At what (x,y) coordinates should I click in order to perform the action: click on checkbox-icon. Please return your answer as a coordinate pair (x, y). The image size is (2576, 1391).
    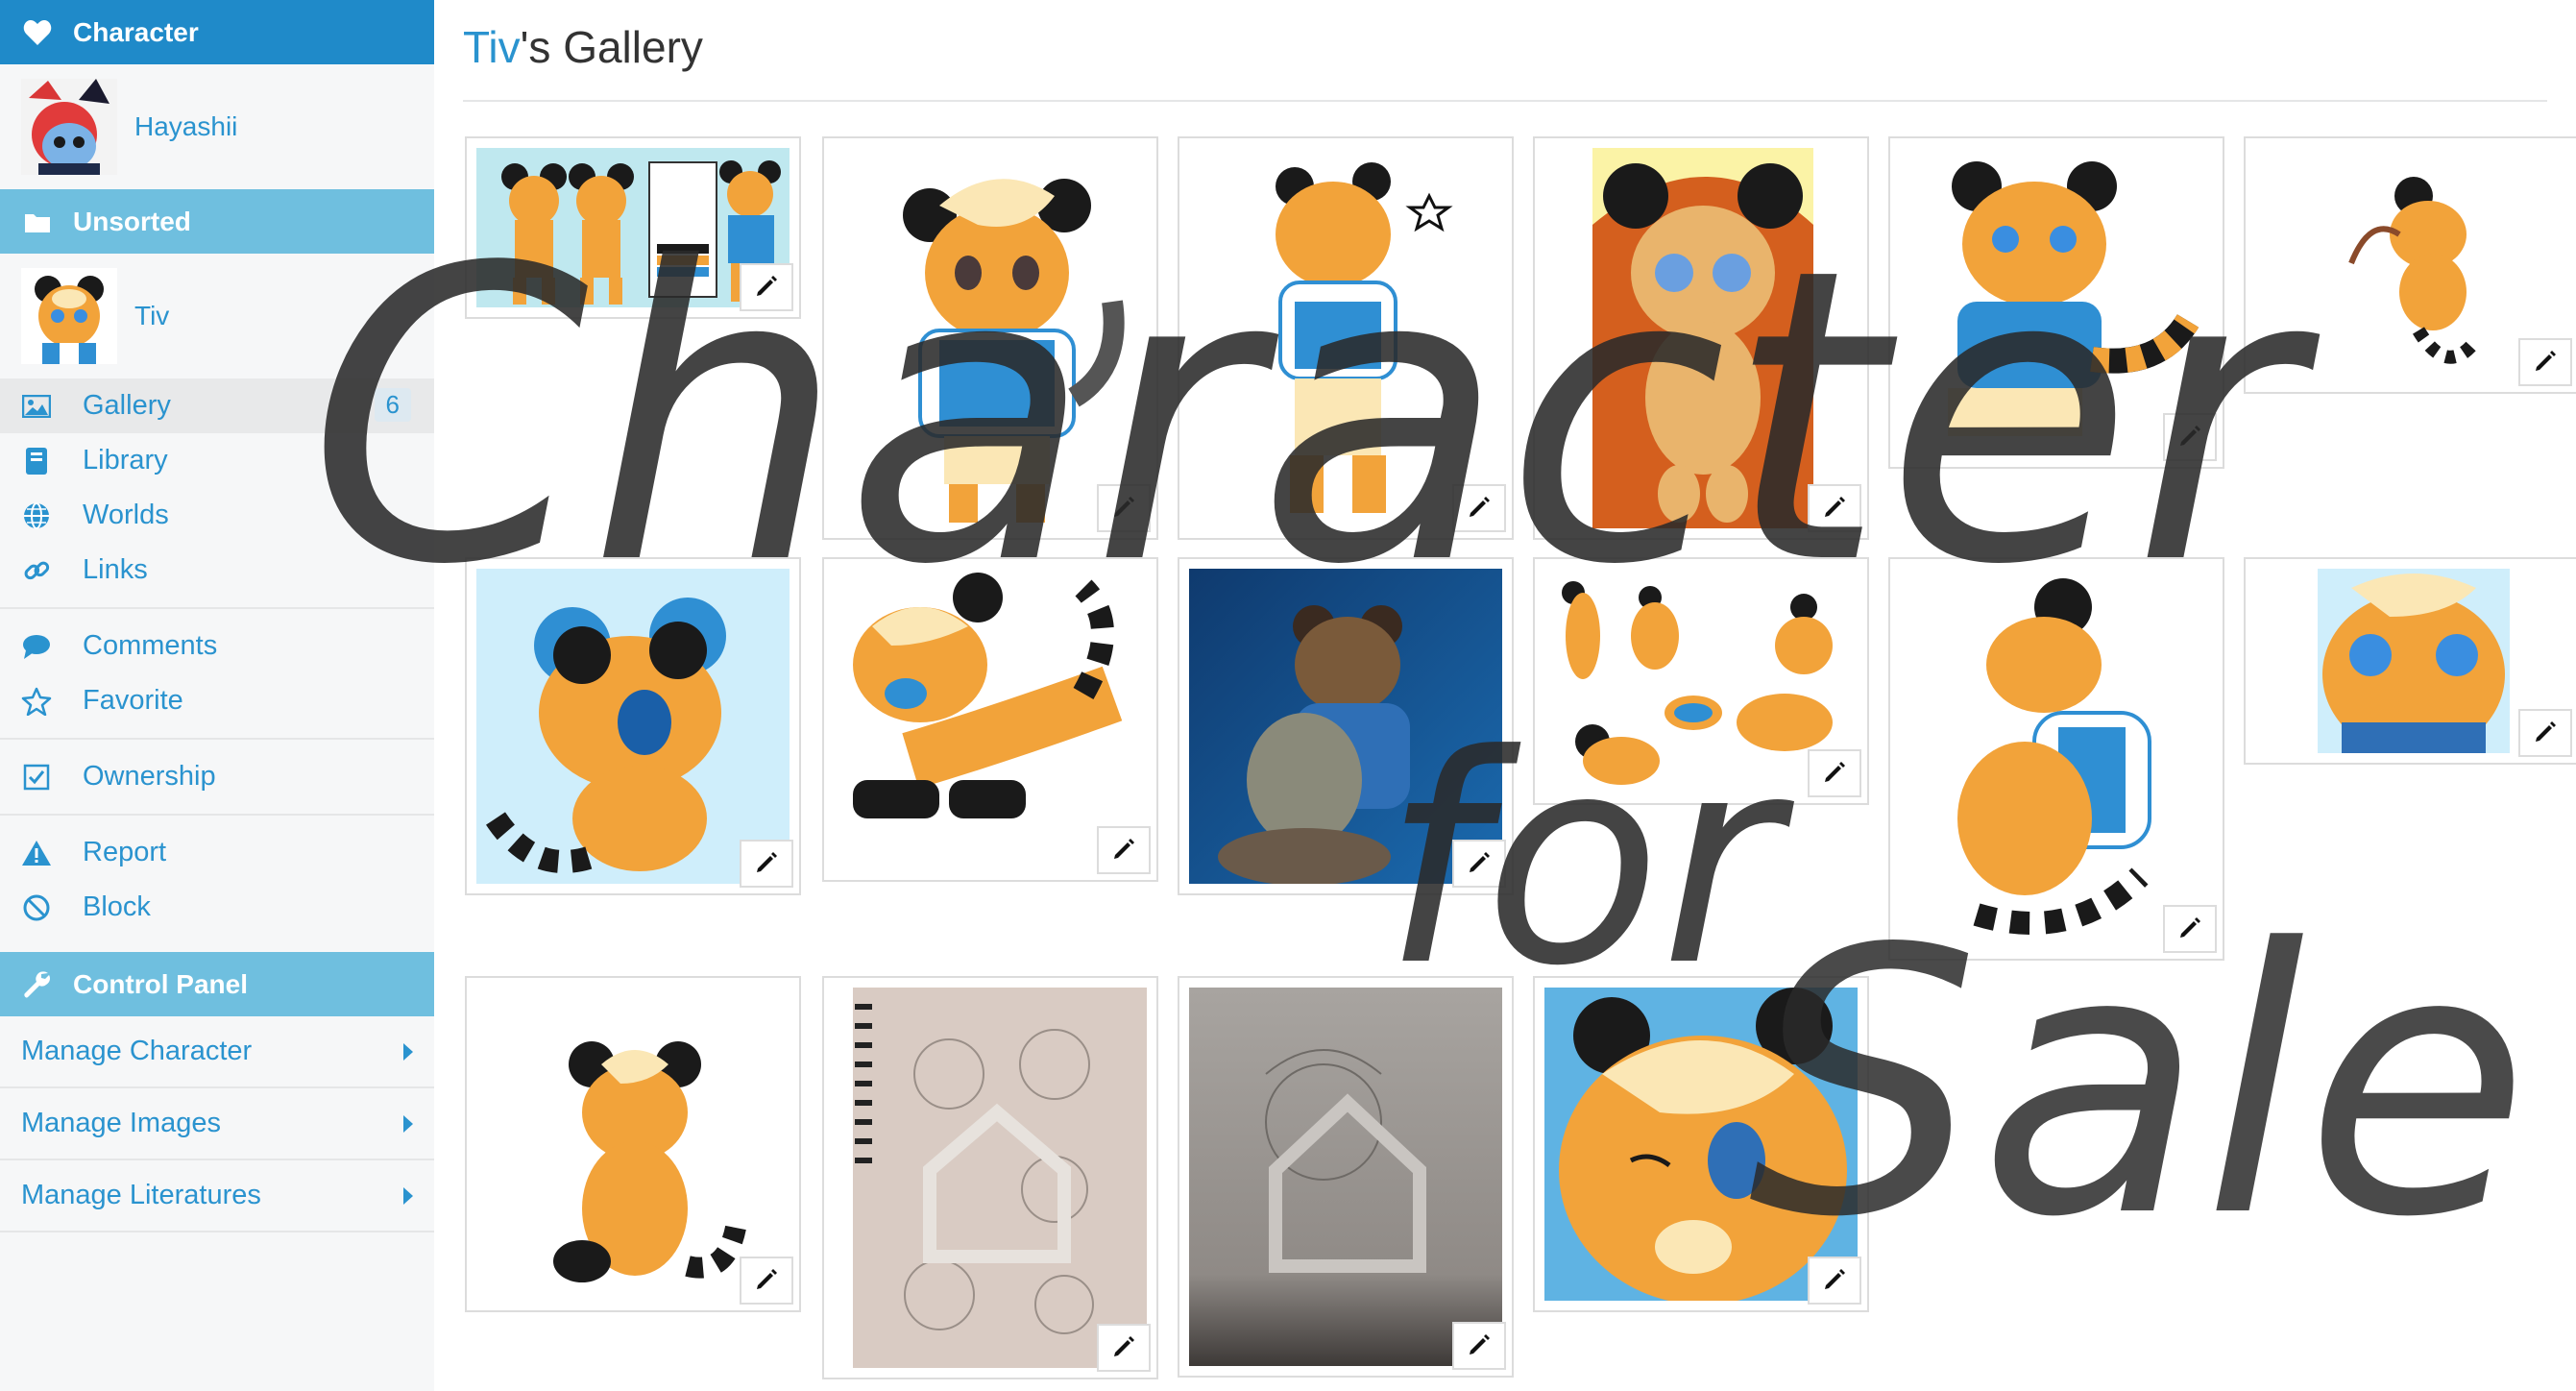
    Looking at the image, I should click on (36, 777).